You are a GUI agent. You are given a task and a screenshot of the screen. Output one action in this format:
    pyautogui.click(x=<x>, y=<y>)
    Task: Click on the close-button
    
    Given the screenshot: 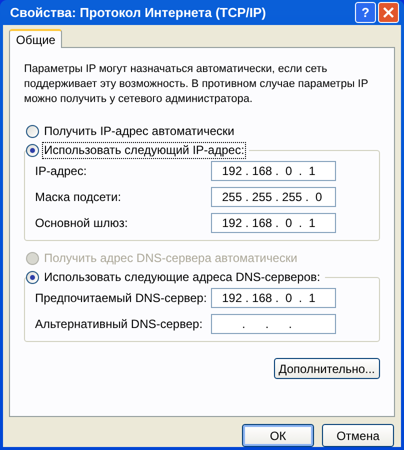 What is the action you would take?
    pyautogui.click(x=388, y=12)
    